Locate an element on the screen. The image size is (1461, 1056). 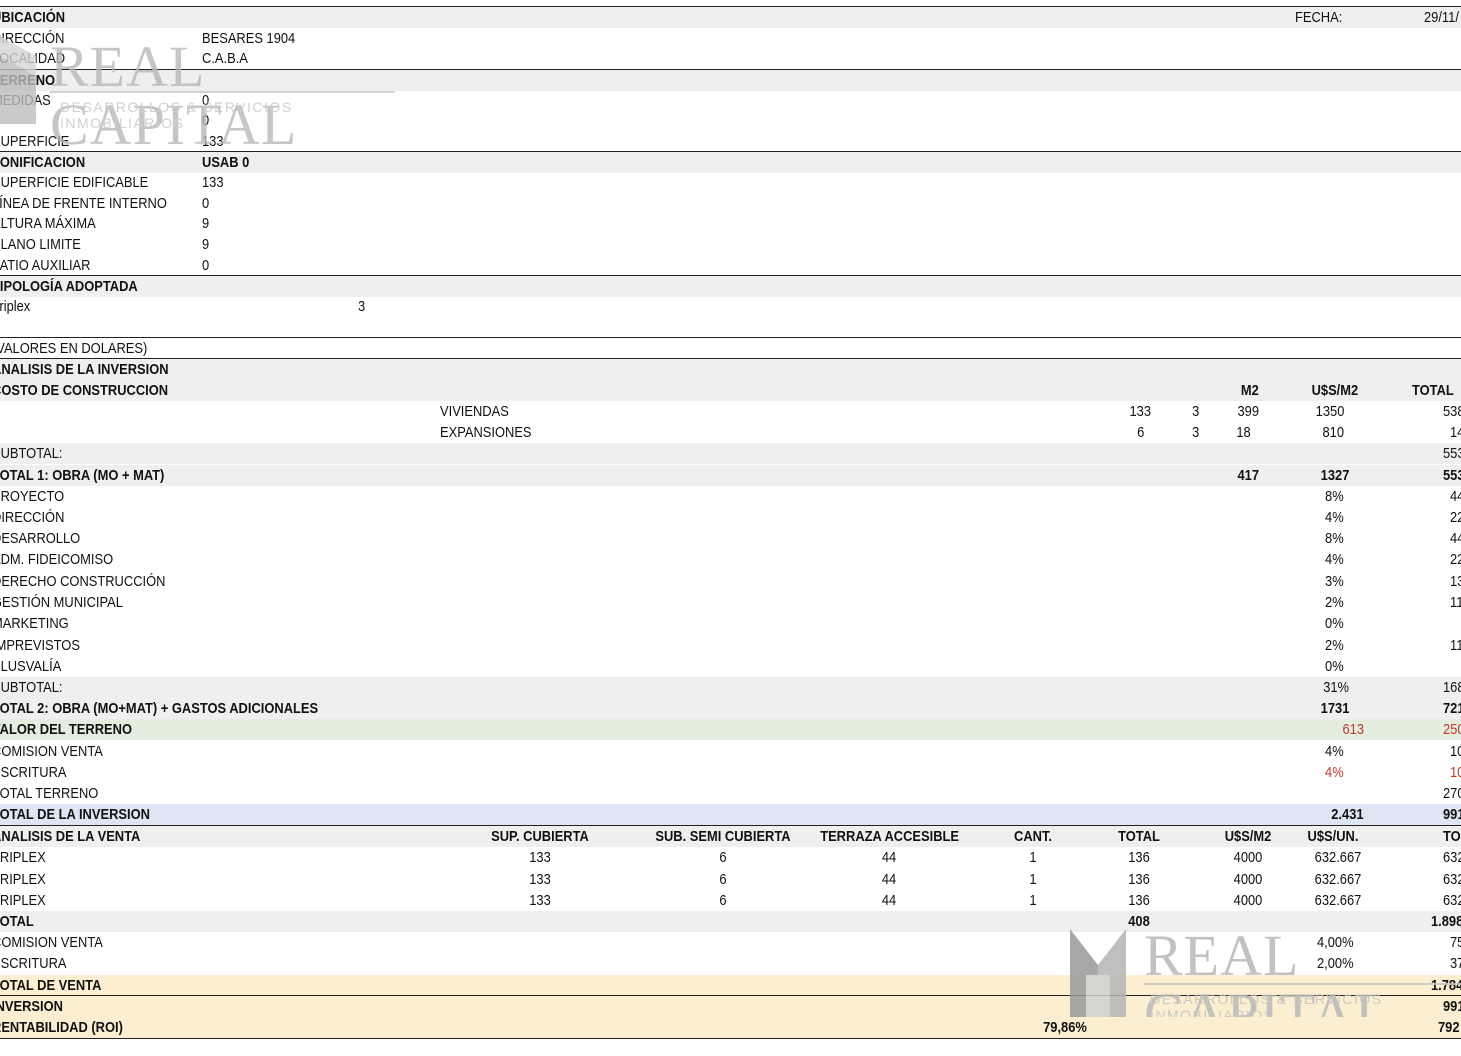
col-total: TOTAL is located at coordinates (1433, 390).